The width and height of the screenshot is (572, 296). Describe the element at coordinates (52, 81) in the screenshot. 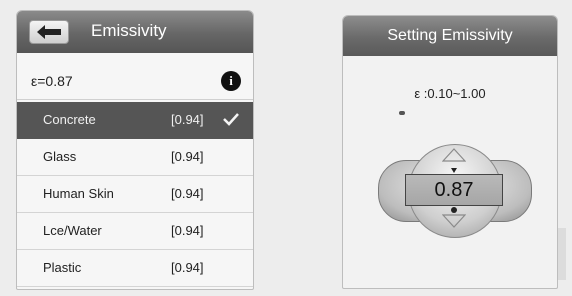

I see `current-emissivity-value: ε=0.87` at that location.